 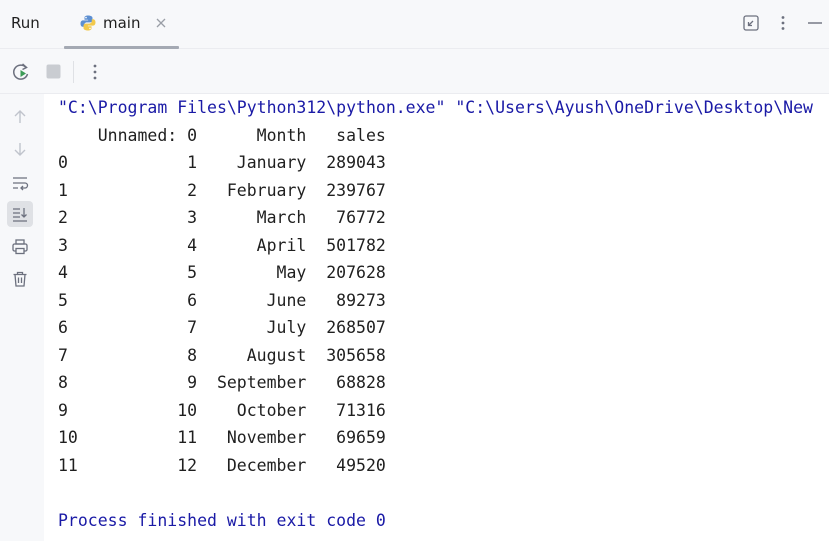 I want to click on run-tool-window-header: Run main, so click(x=414, y=24).